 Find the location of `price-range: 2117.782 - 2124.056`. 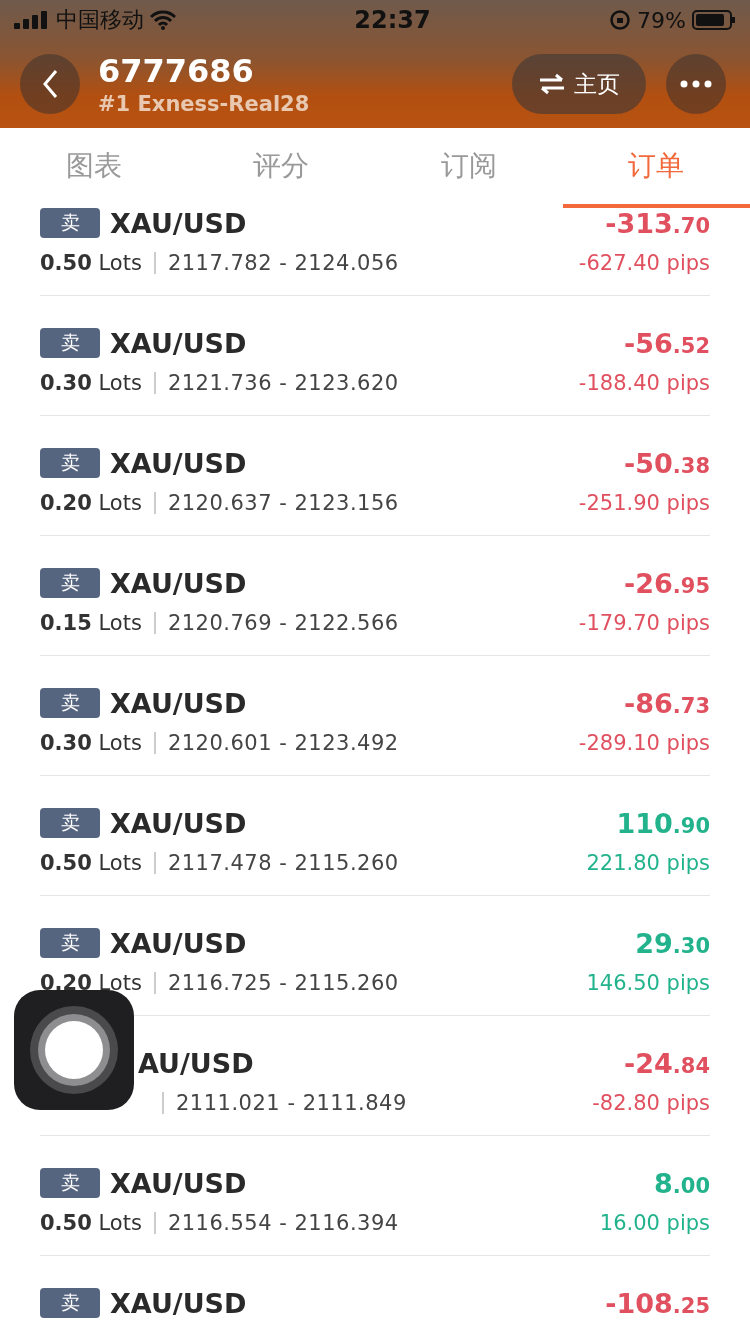

price-range: 2117.782 - 2124.056 is located at coordinates (283, 263).